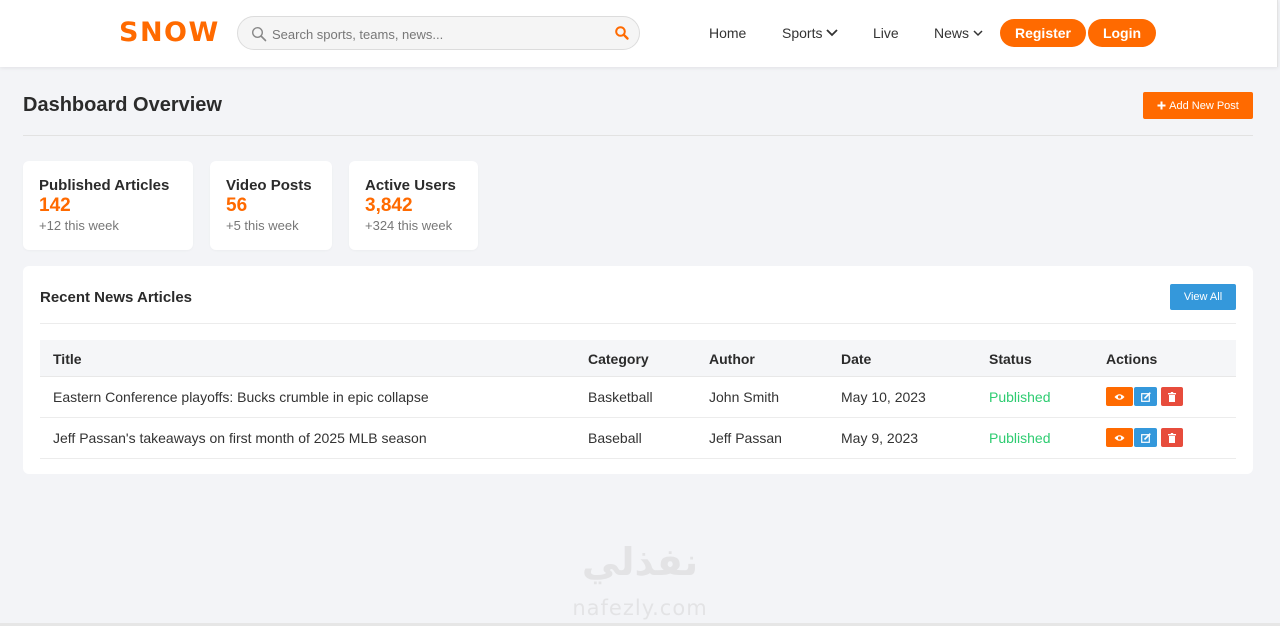  I want to click on view-all-label: View All, so click(1203, 297).